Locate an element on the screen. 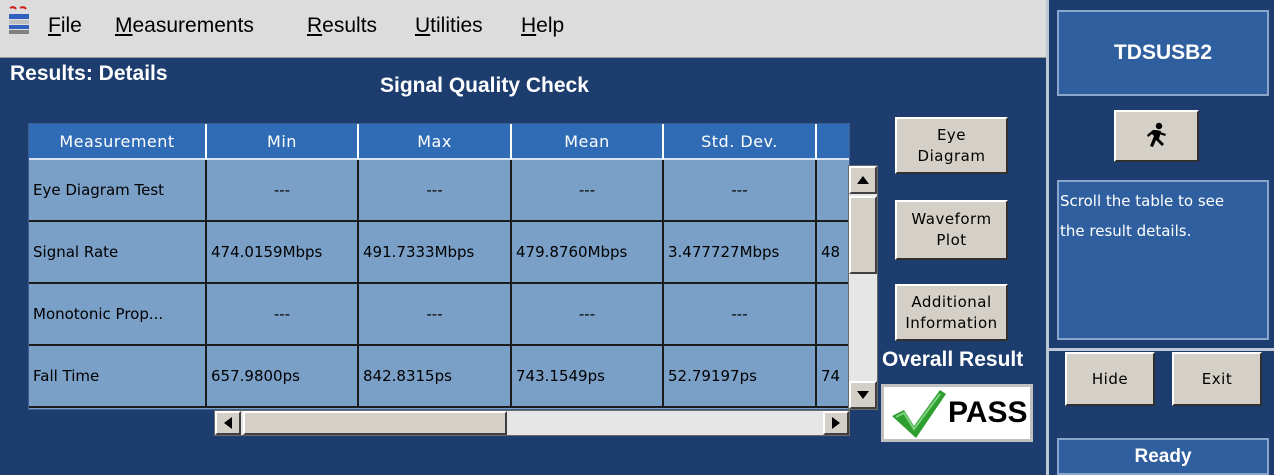 This screenshot has width=1274, height=475. eye-diagram-label-line1: Eye is located at coordinates (951, 134).